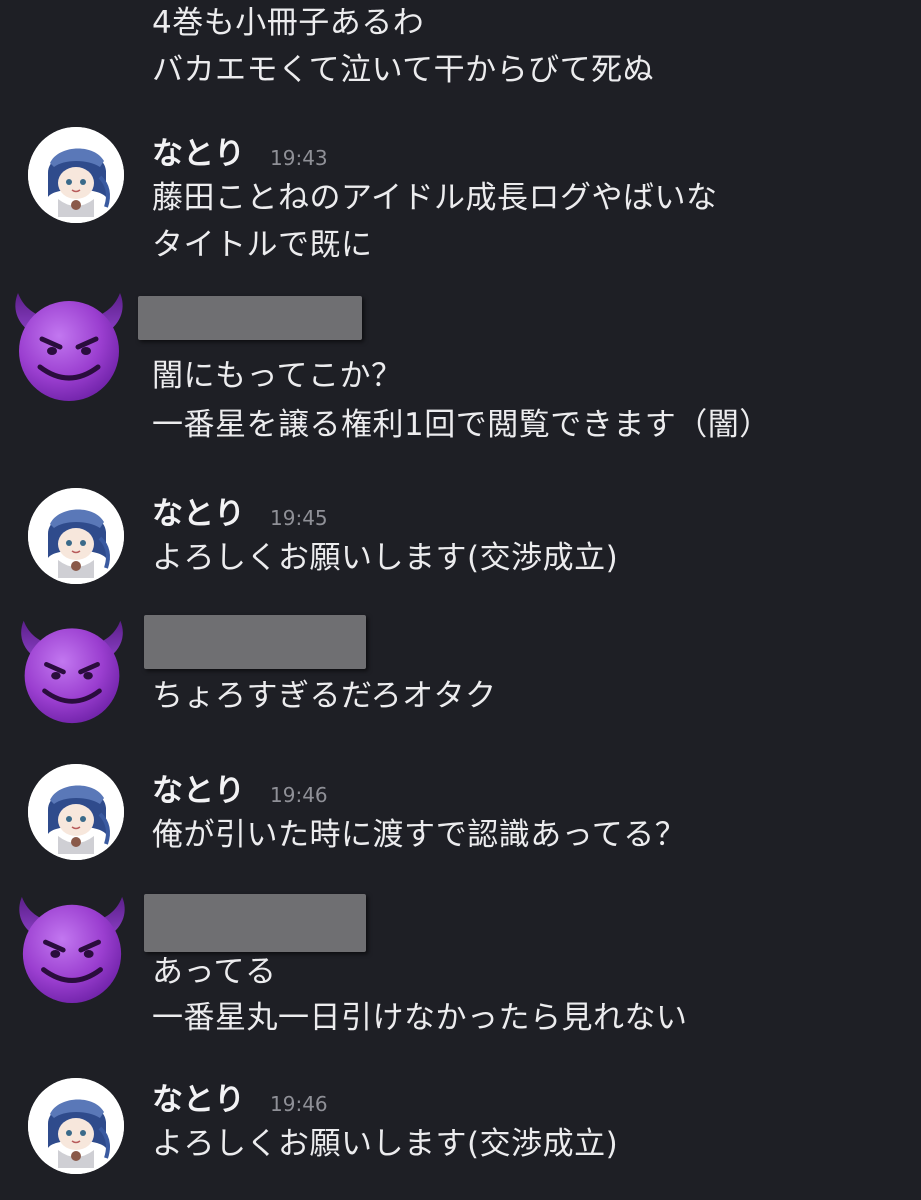 The height and width of the screenshot is (1200, 921). I want to click on message-line: あってる, so click(214, 972).